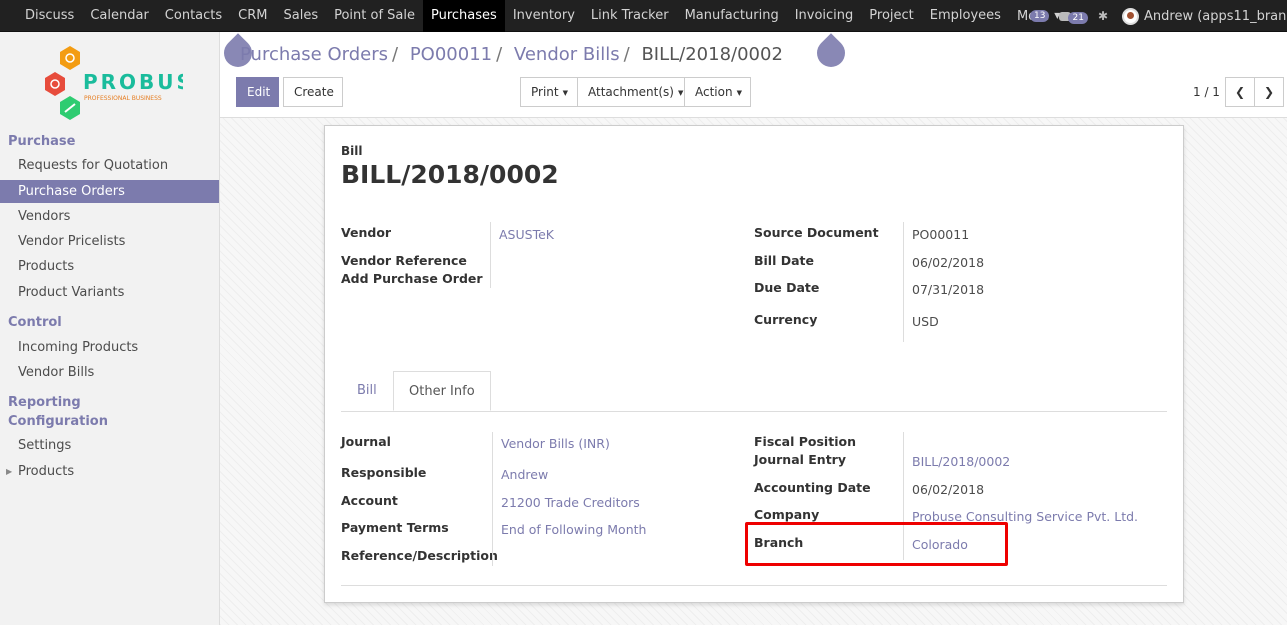 This screenshot has width=1287, height=625. I want to click on breadcrumb-purchase-orders: Purchase Orders, so click(314, 54).